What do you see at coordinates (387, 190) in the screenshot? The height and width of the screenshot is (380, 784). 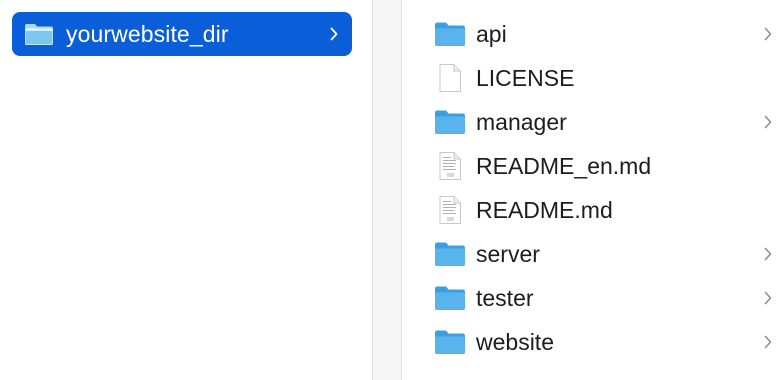 I see `column-resize-divider` at bounding box center [387, 190].